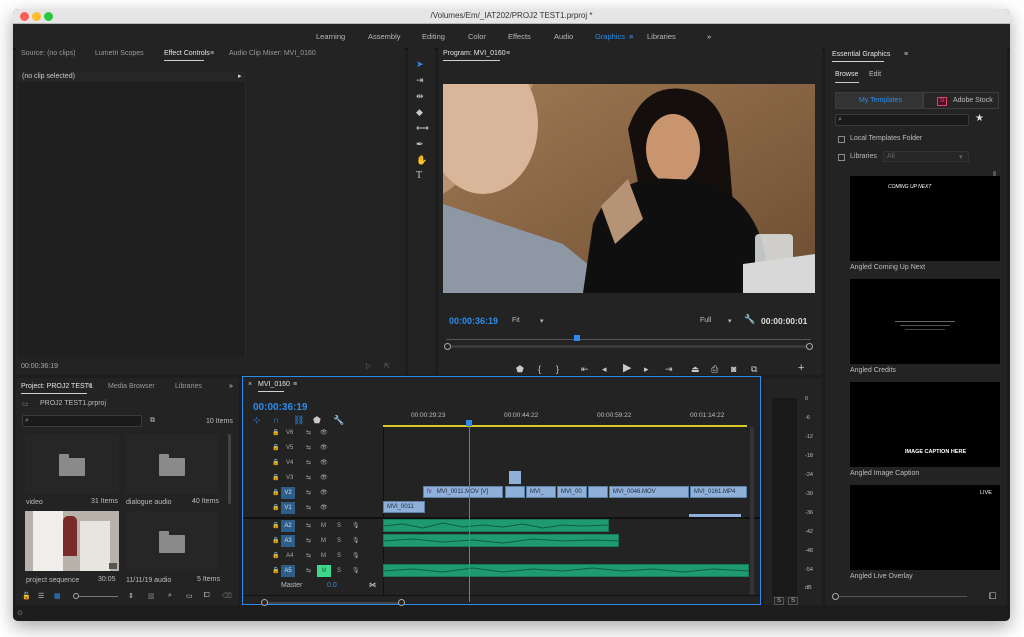 The image size is (1024, 637). Describe the element at coordinates (295, 384) in the screenshot. I see `sequence-menu-icon: ≡` at that location.